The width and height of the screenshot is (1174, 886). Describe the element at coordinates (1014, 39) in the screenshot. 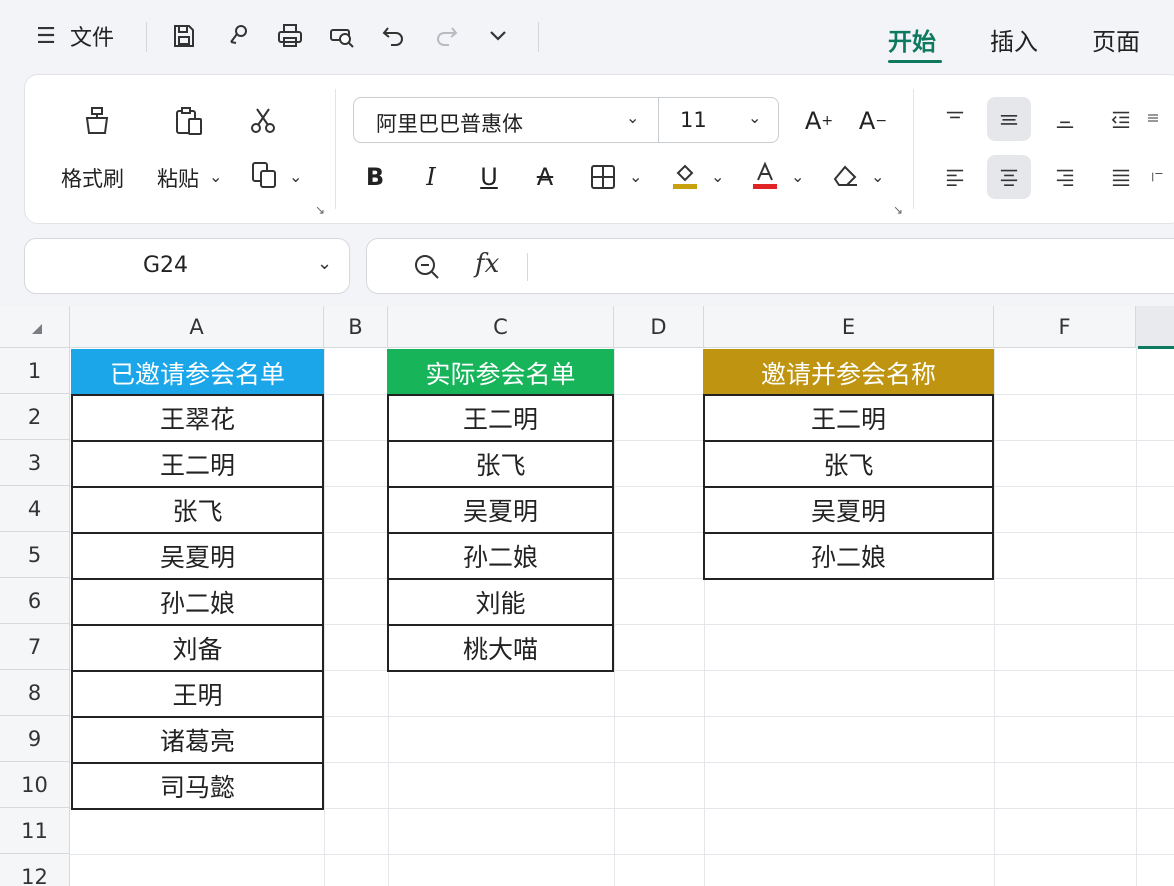

I see `tab-insert: 插入` at that location.